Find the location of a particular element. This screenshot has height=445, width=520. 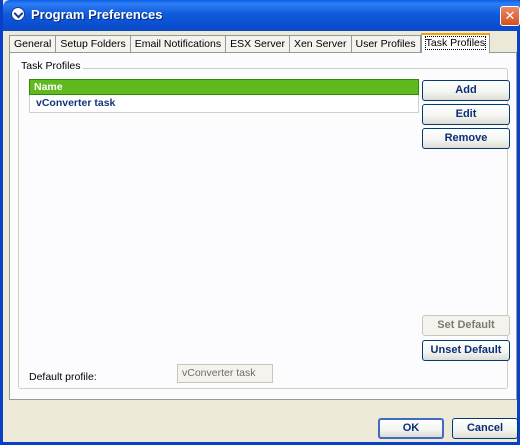

close-button: ✕ is located at coordinates (510, 16).